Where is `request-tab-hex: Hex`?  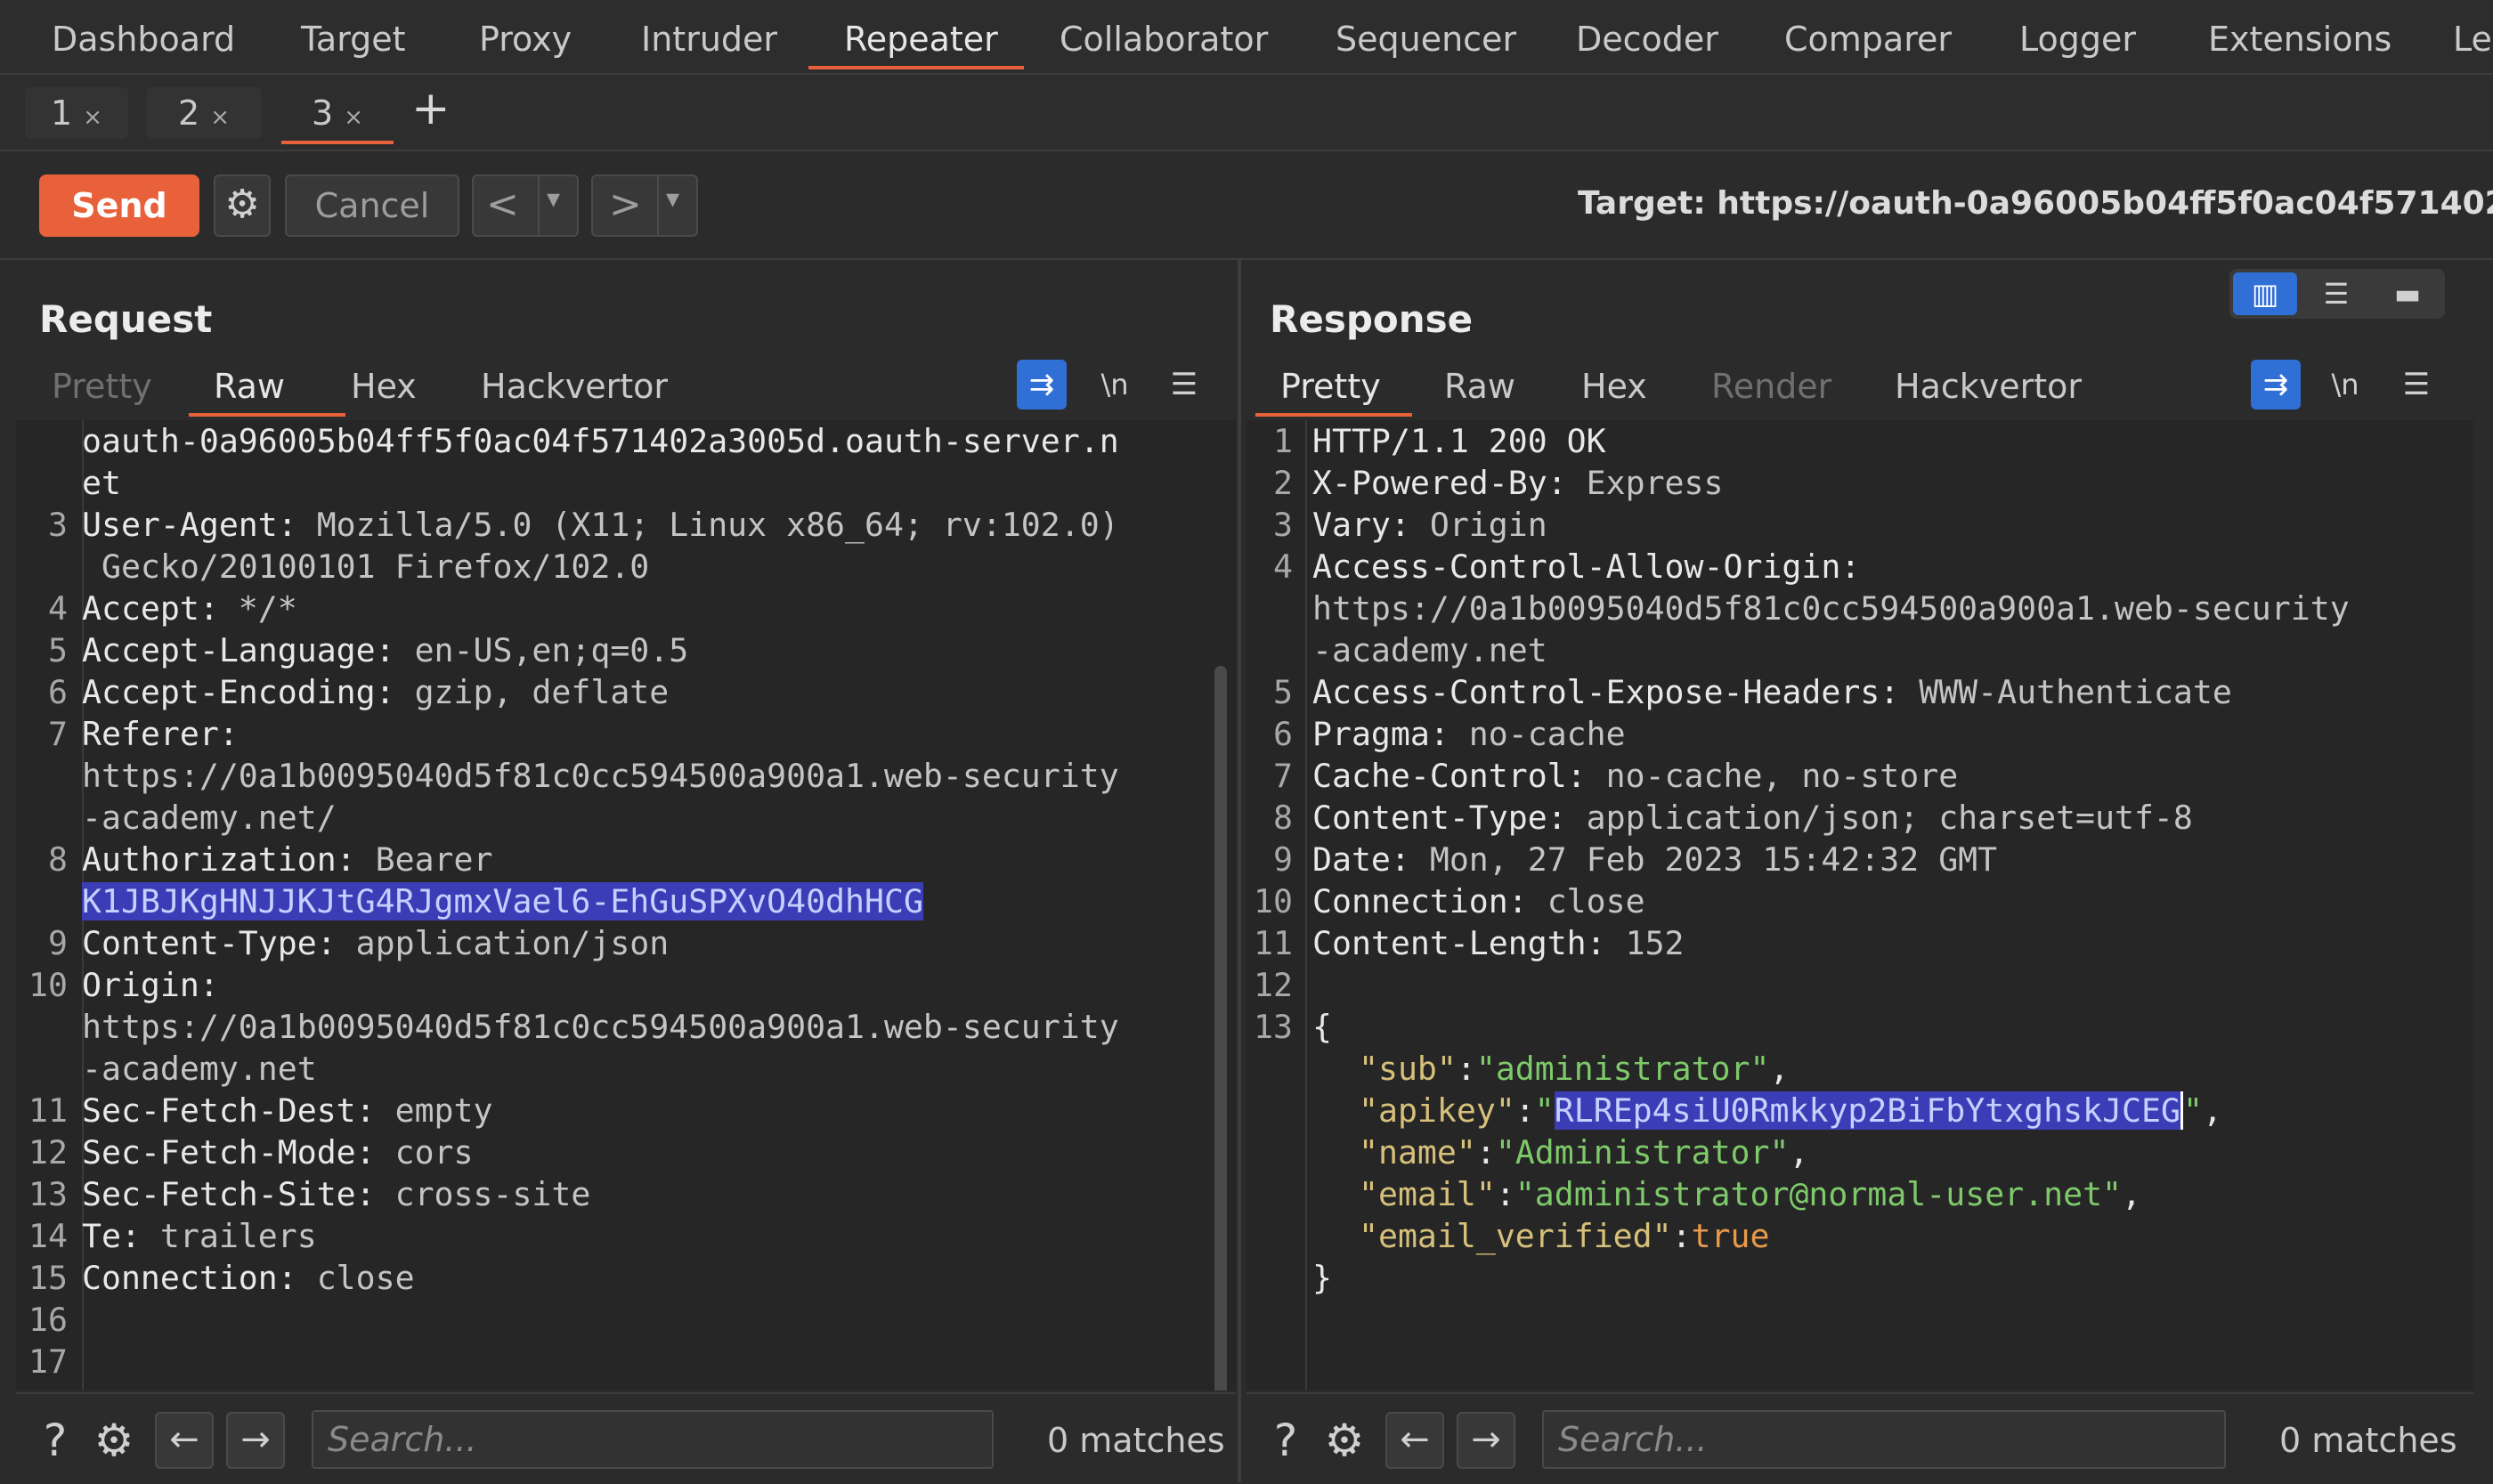
request-tab-hex: Hex is located at coordinates (384, 386).